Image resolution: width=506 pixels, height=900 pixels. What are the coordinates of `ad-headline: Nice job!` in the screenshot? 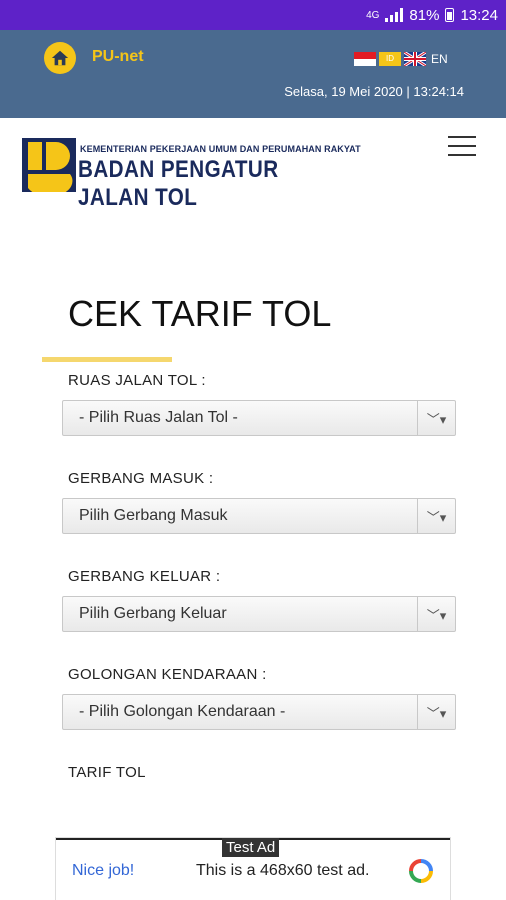 It's located at (103, 870).